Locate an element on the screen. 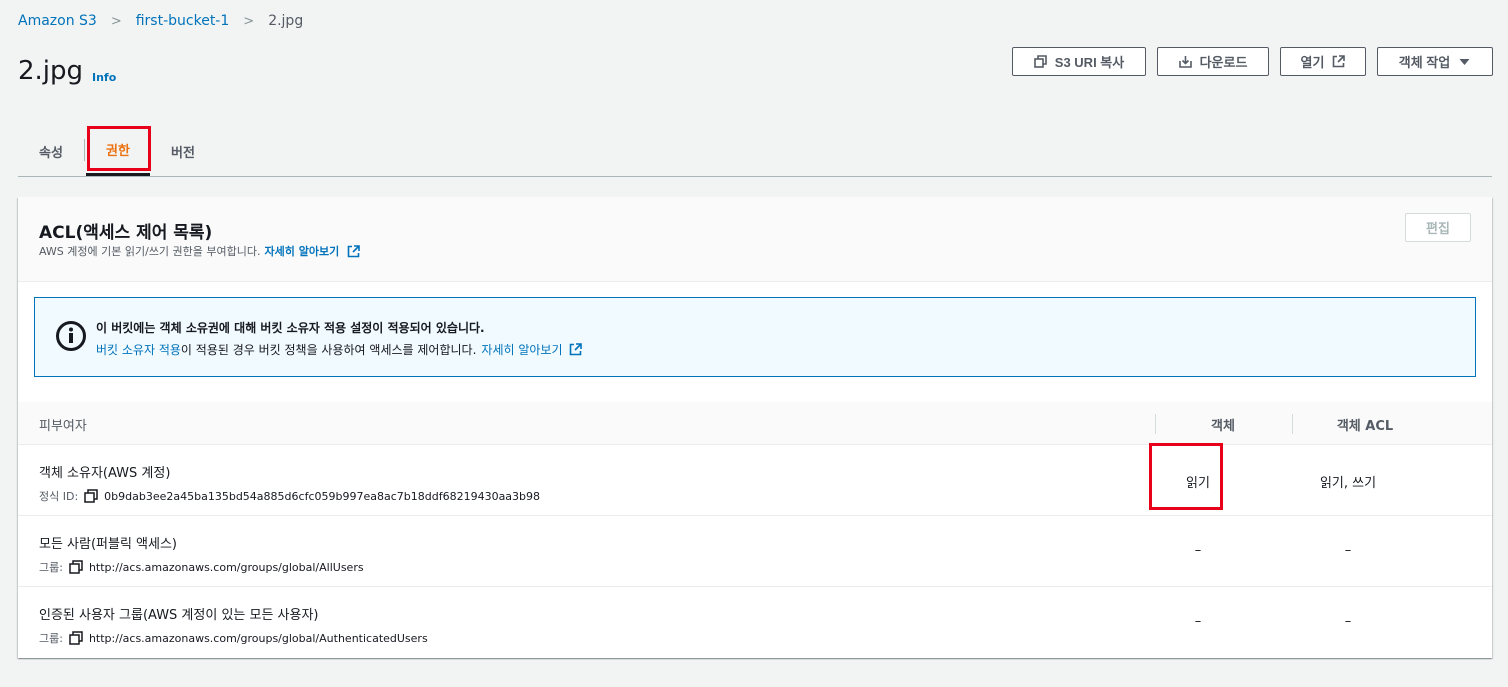  object-actions-label: 객체 작업 is located at coordinates (1424, 62).